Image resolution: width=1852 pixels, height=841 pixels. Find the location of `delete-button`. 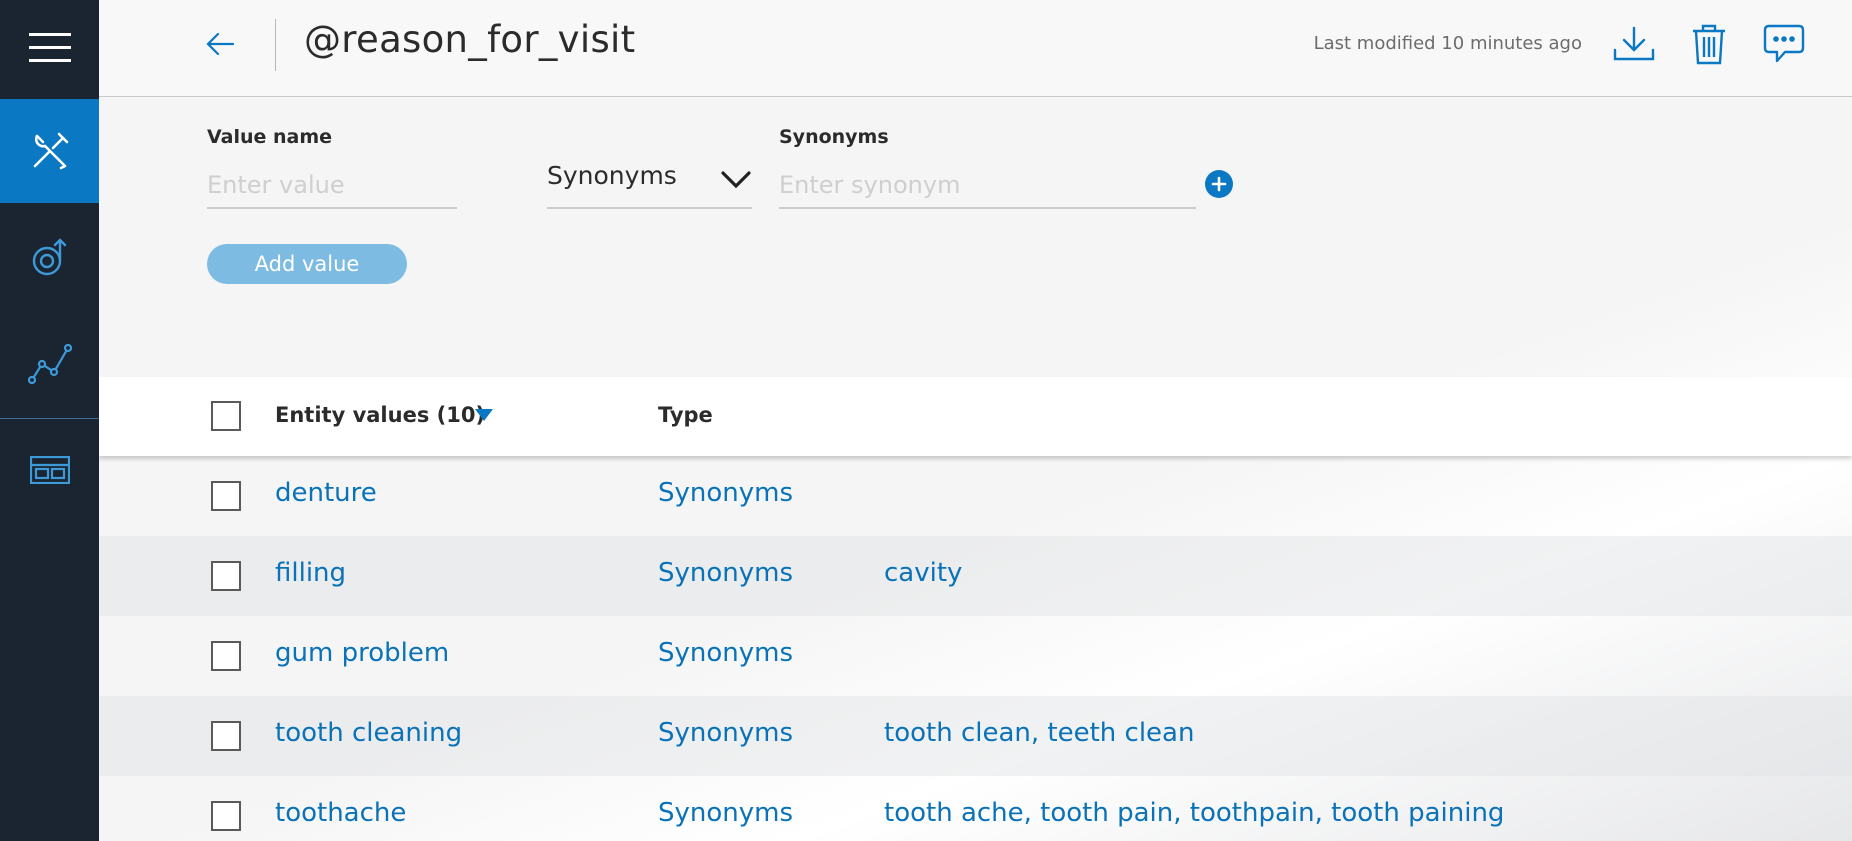

delete-button is located at coordinates (1709, 44).